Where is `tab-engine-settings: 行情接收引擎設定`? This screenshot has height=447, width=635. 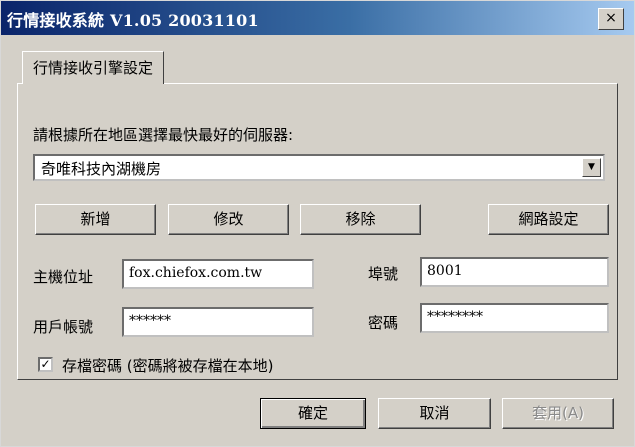 tab-engine-settings: 行情接收引擎設定 is located at coordinates (93, 67).